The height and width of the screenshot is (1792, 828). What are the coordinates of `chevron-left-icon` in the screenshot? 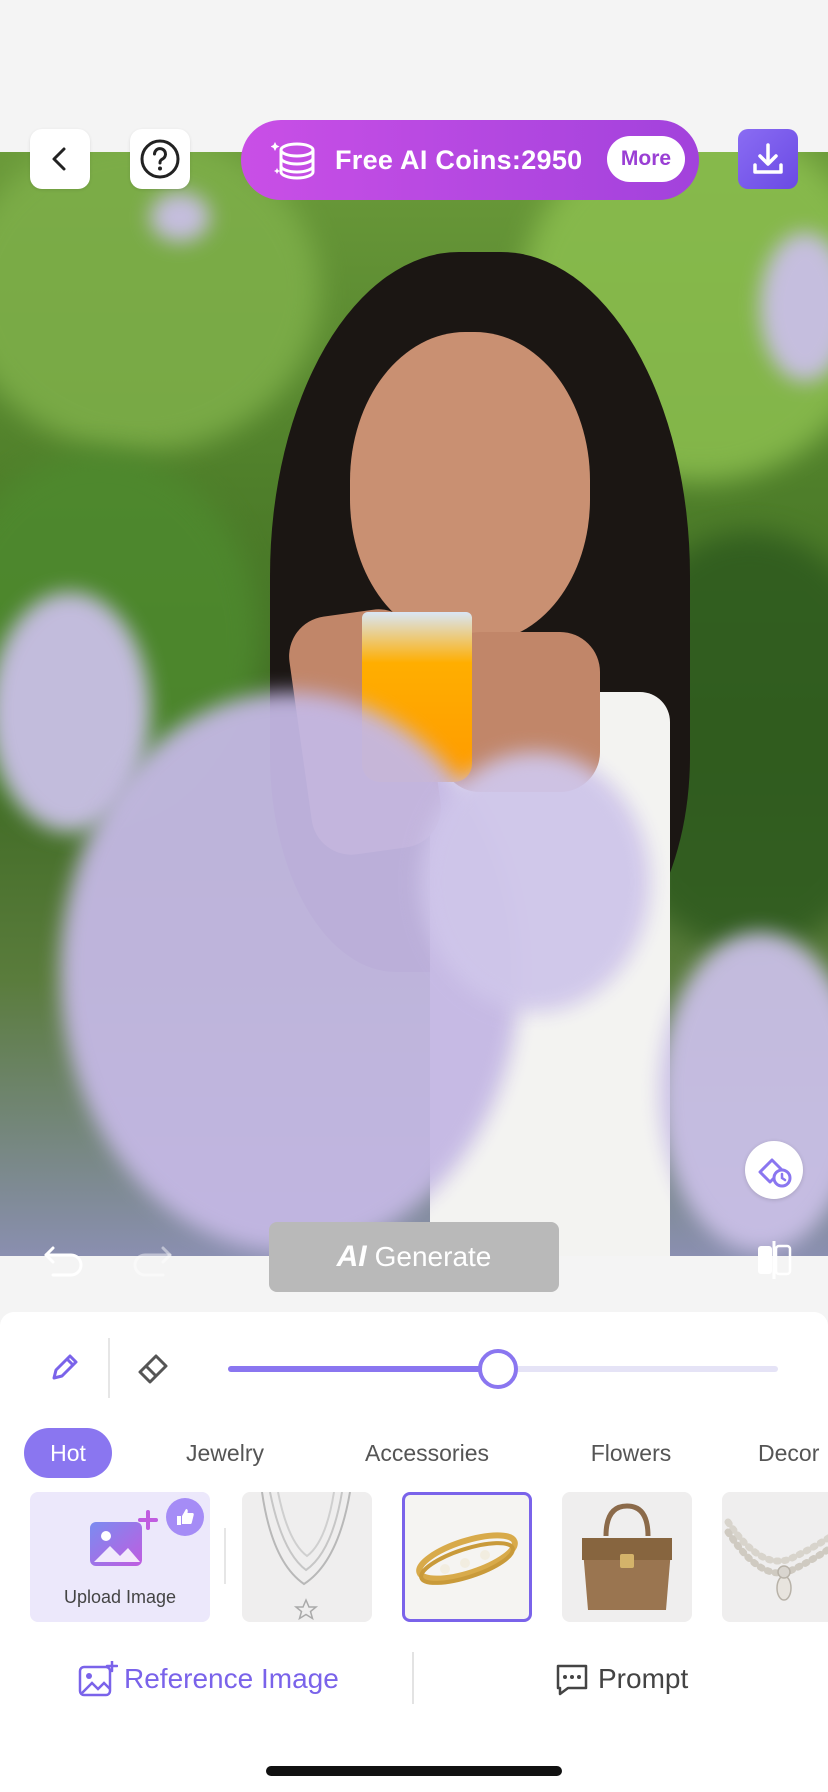 It's located at (59, 159).